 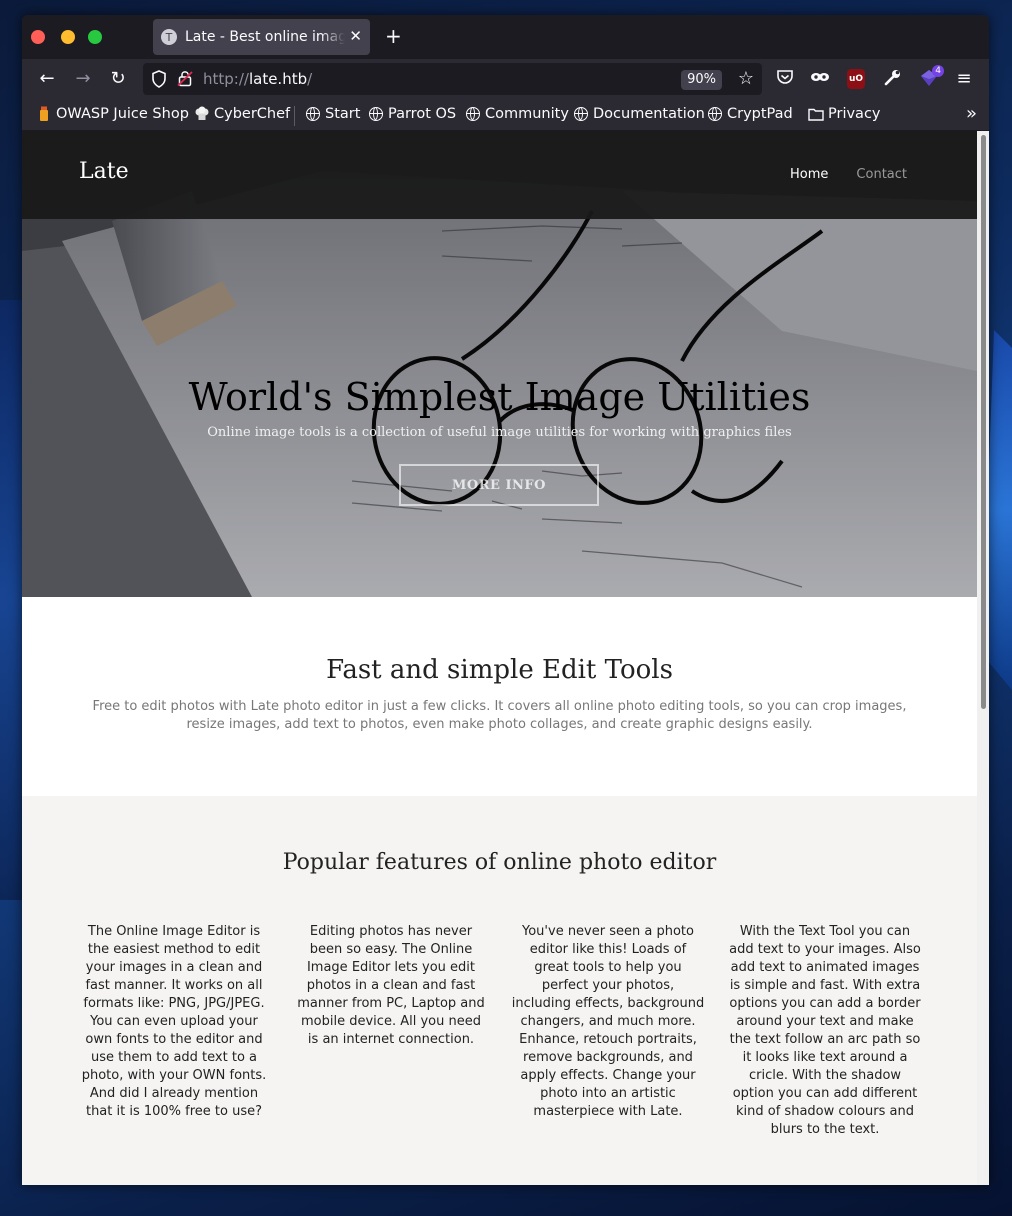 What do you see at coordinates (964, 79) in the screenshot?
I see `hamburger-menu-icon: ≡` at bounding box center [964, 79].